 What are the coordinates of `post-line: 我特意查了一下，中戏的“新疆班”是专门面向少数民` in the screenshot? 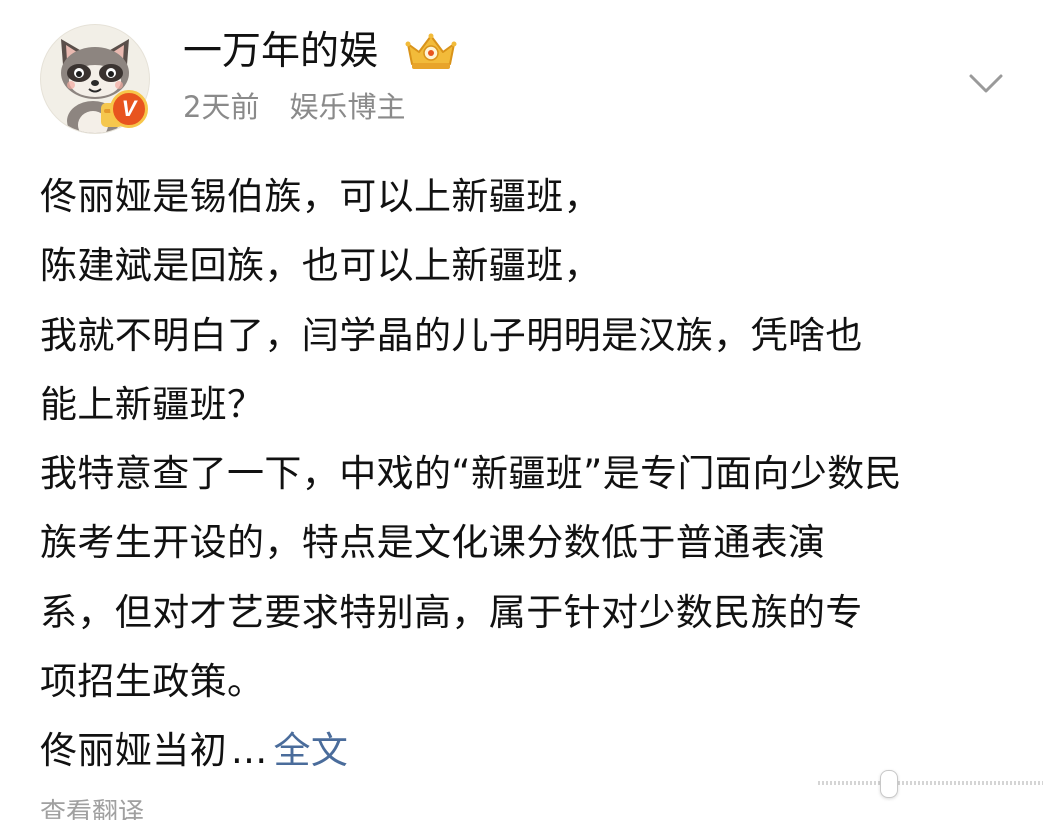 It's located at (471, 474).